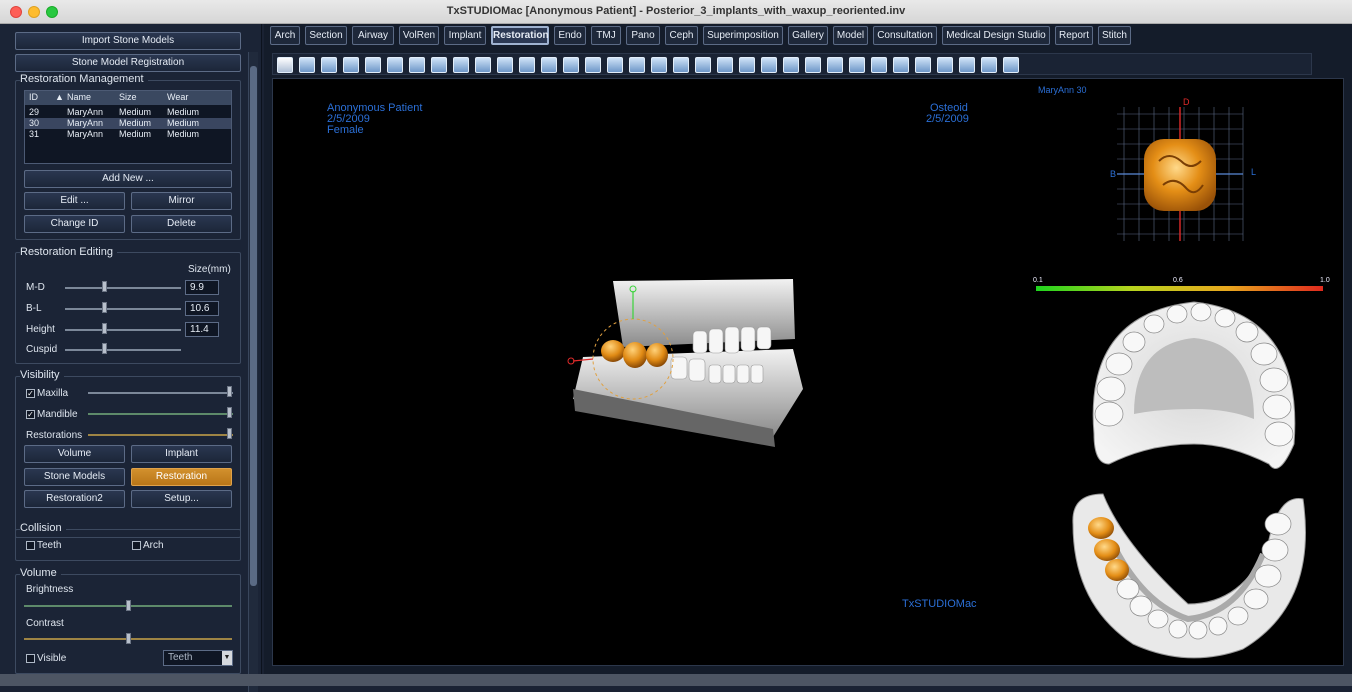  What do you see at coordinates (1194, 389) in the screenshot?
I see `maxilla-occlusal-view` at bounding box center [1194, 389].